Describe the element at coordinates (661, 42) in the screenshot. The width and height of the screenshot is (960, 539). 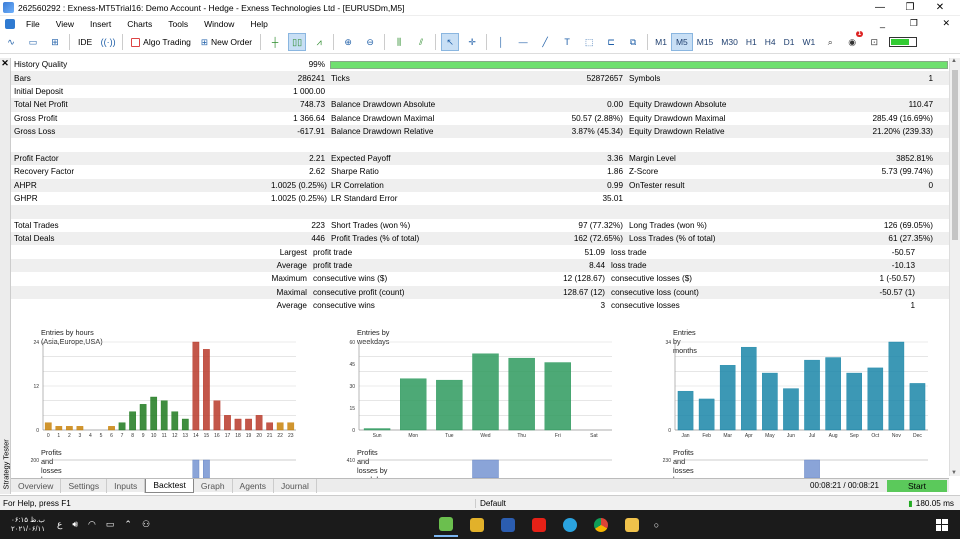
I see `tf-m1: M1` at that location.